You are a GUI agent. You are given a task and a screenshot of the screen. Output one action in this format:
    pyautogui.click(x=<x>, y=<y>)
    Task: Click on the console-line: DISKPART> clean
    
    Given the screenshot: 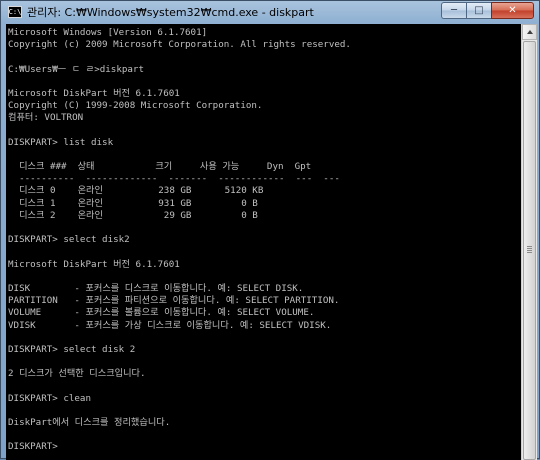 What is the action you would take?
    pyautogui.click(x=49, y=398)
    